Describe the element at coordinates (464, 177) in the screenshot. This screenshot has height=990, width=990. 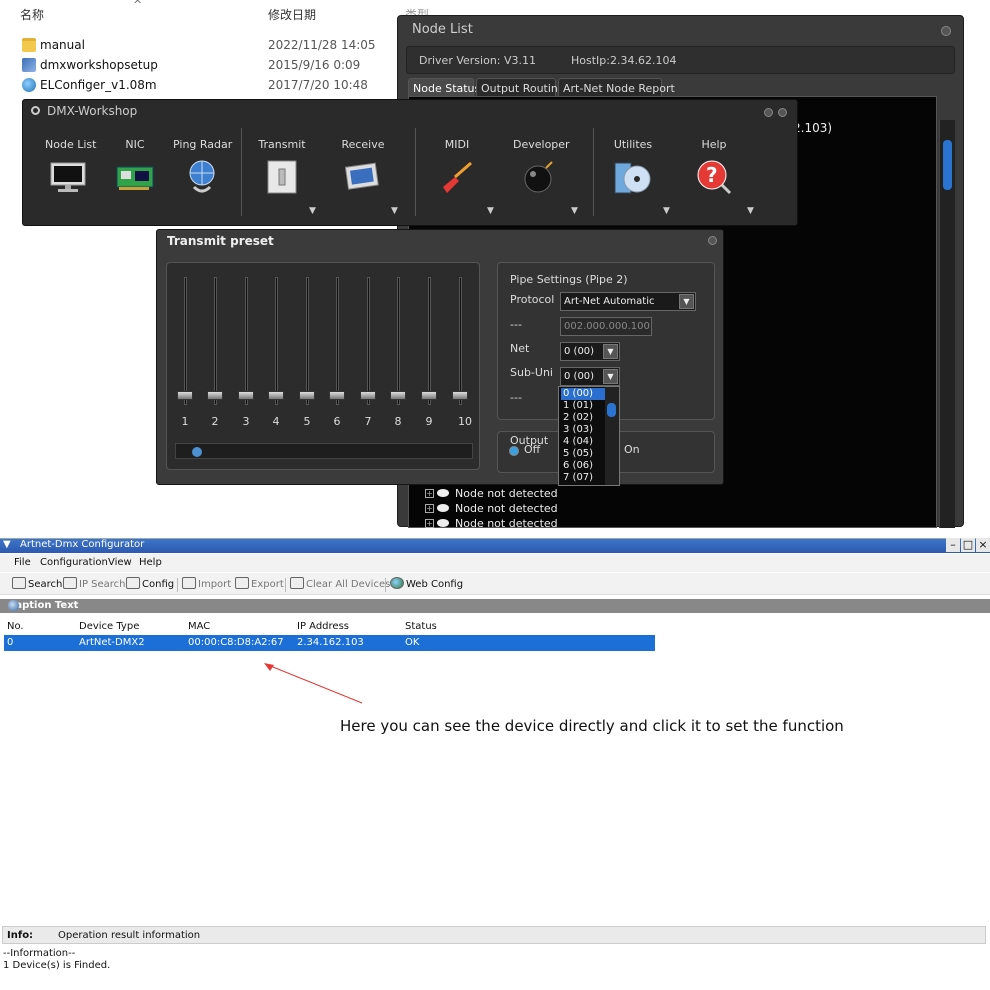
I see `tool-midi: MIDI ▼` at that location.